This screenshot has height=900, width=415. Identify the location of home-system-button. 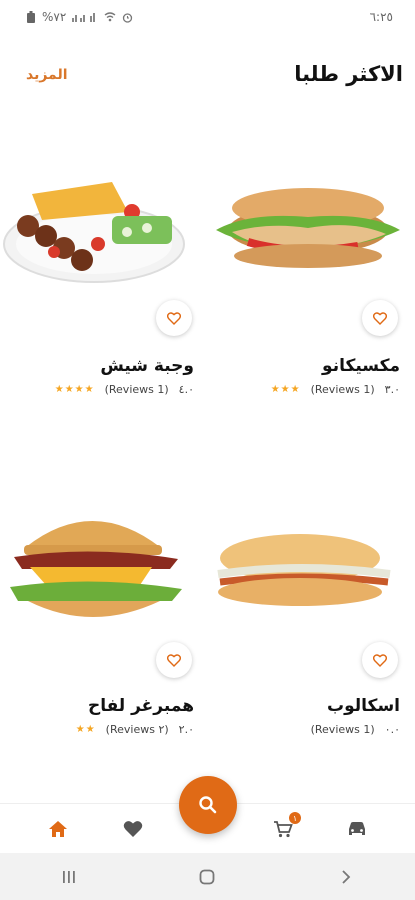
(207, 877).